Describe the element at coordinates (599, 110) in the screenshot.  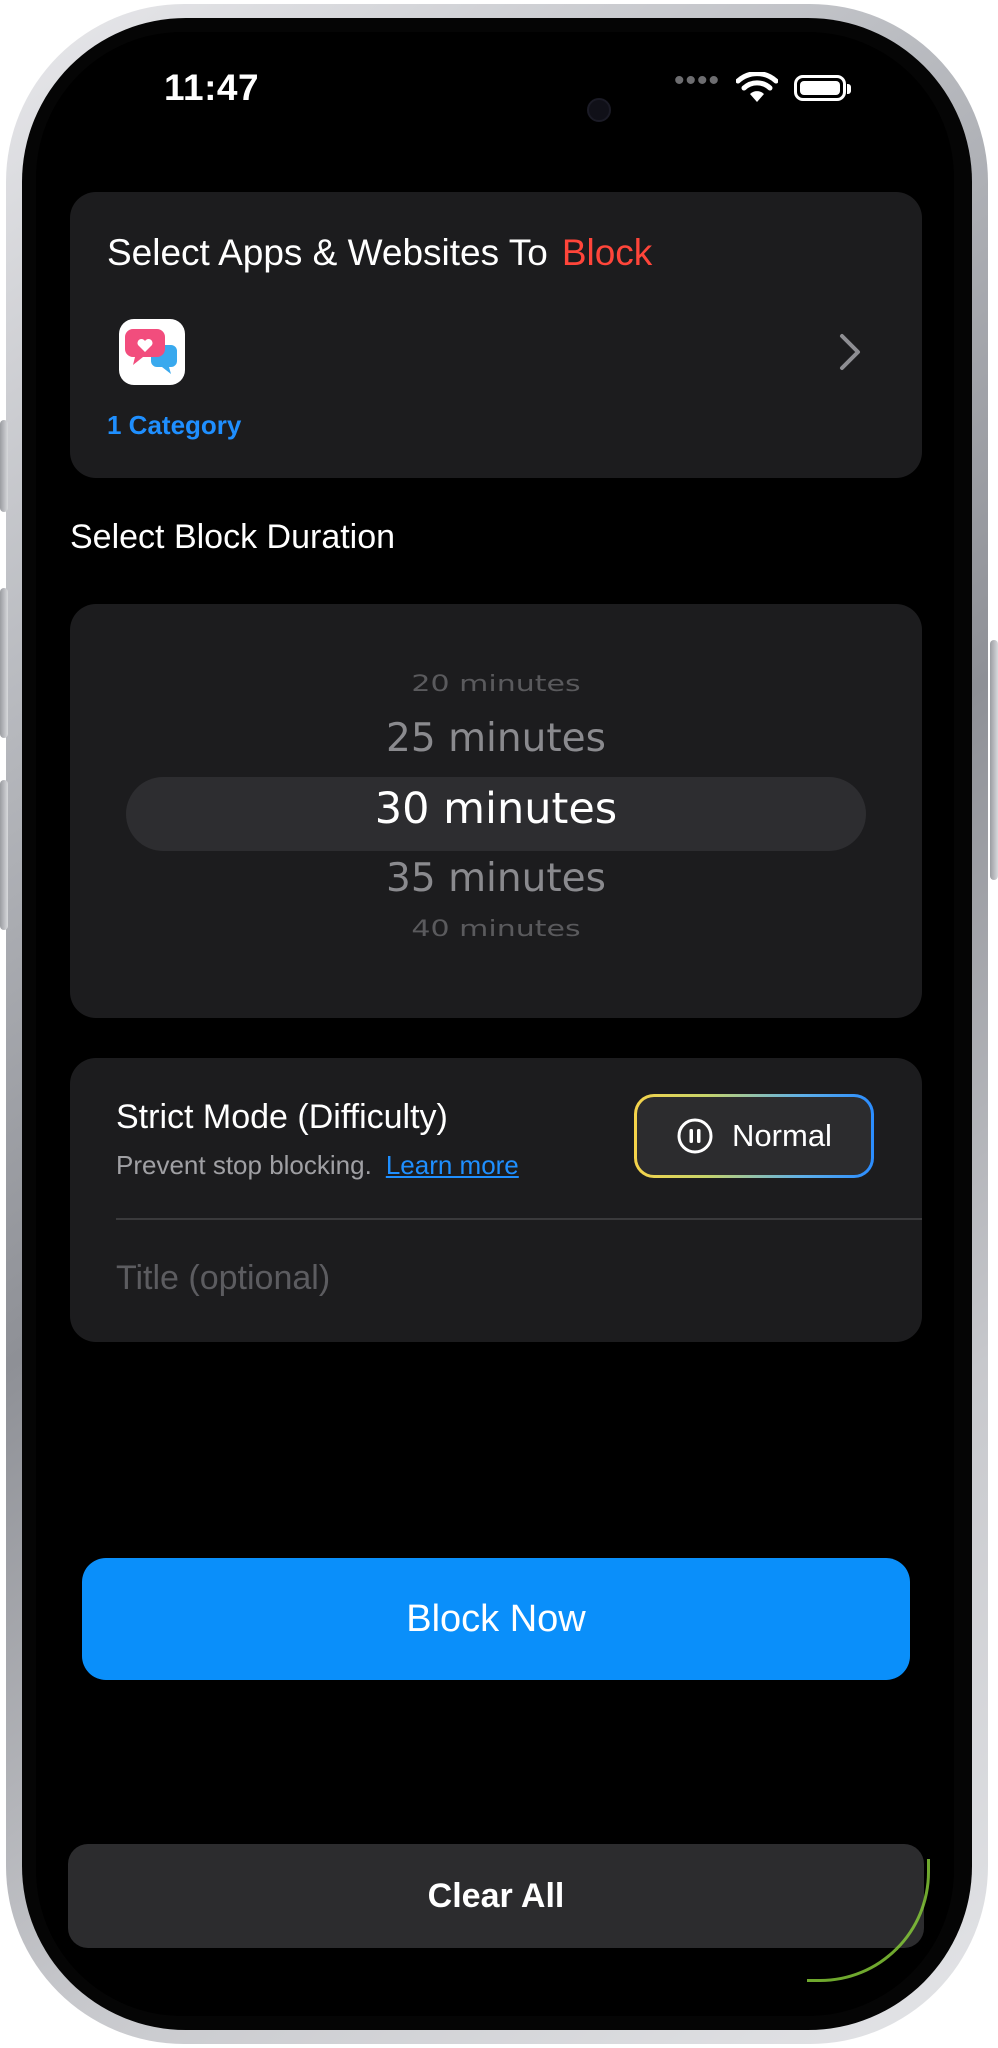
I see `front-camera` at that location.